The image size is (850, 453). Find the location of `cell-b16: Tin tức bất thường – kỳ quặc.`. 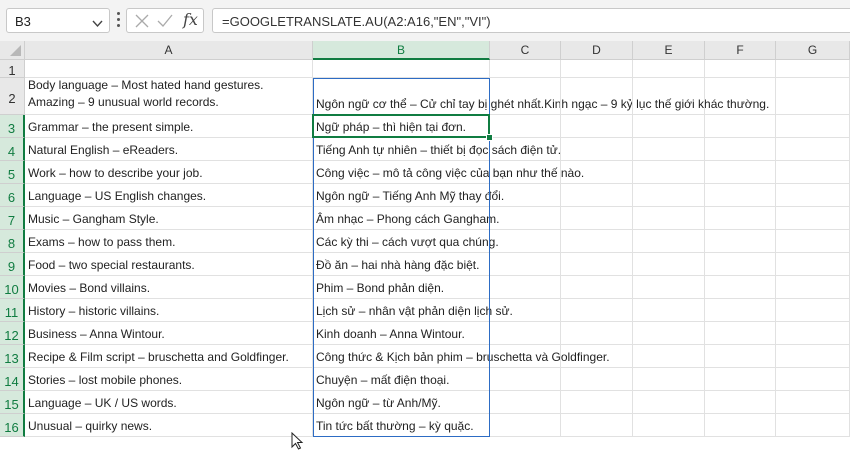

cell-b16: Tin tức bất thường – kỳ quặc. is located at coordinates (401, 425).